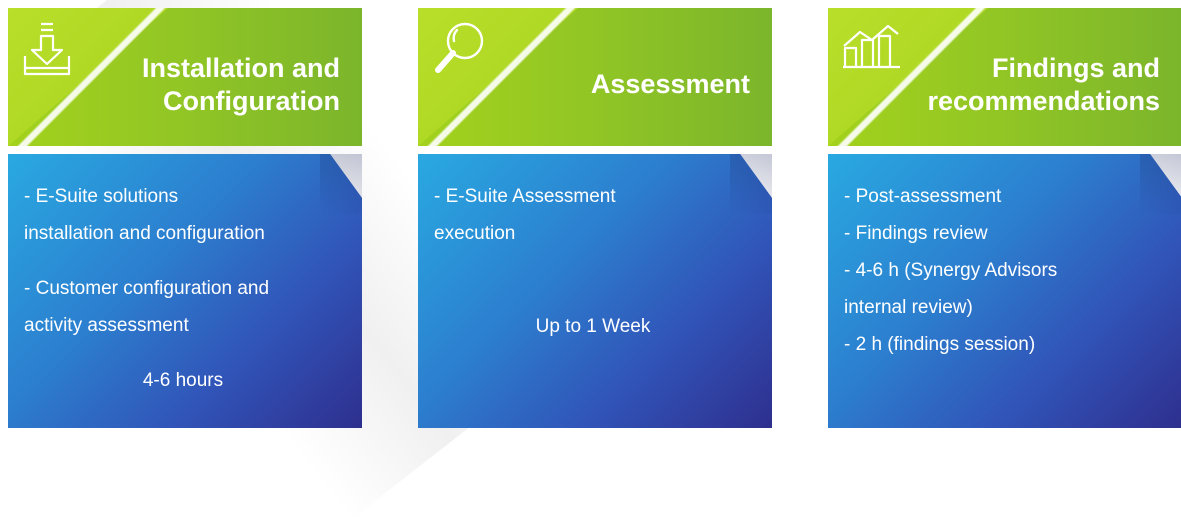 The image size is (1181, 521). What do you see at coordinates (183, 380) in the screenshot?
I see `duration-label: 4-6 hours` at bounding box center [183, 380].